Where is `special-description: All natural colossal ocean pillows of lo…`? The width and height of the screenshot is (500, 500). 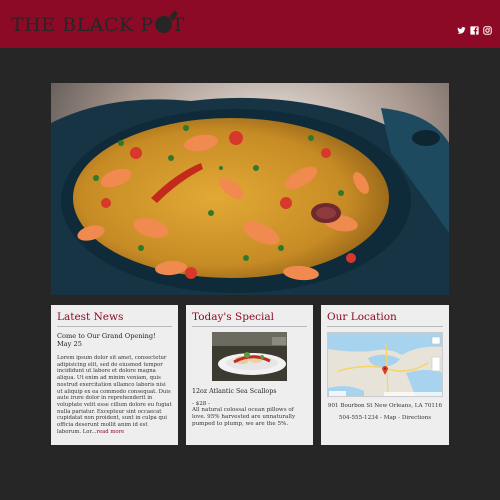 special-description: All natural colossal ocean pillows of lo… is located at coordinates (244, 417).